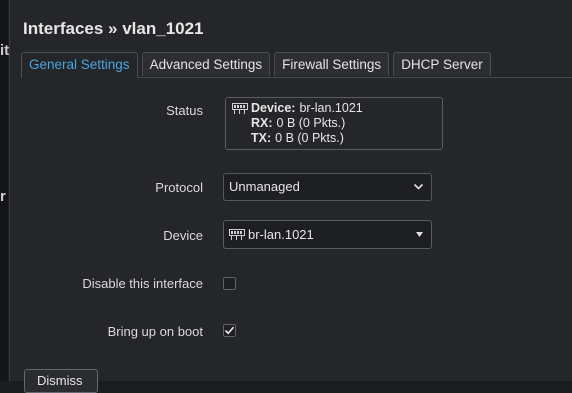 The width and height of the screenshot is (572, 393). I want to click on tab-firewall-settings: Firewall Settings, so click(332, 64).